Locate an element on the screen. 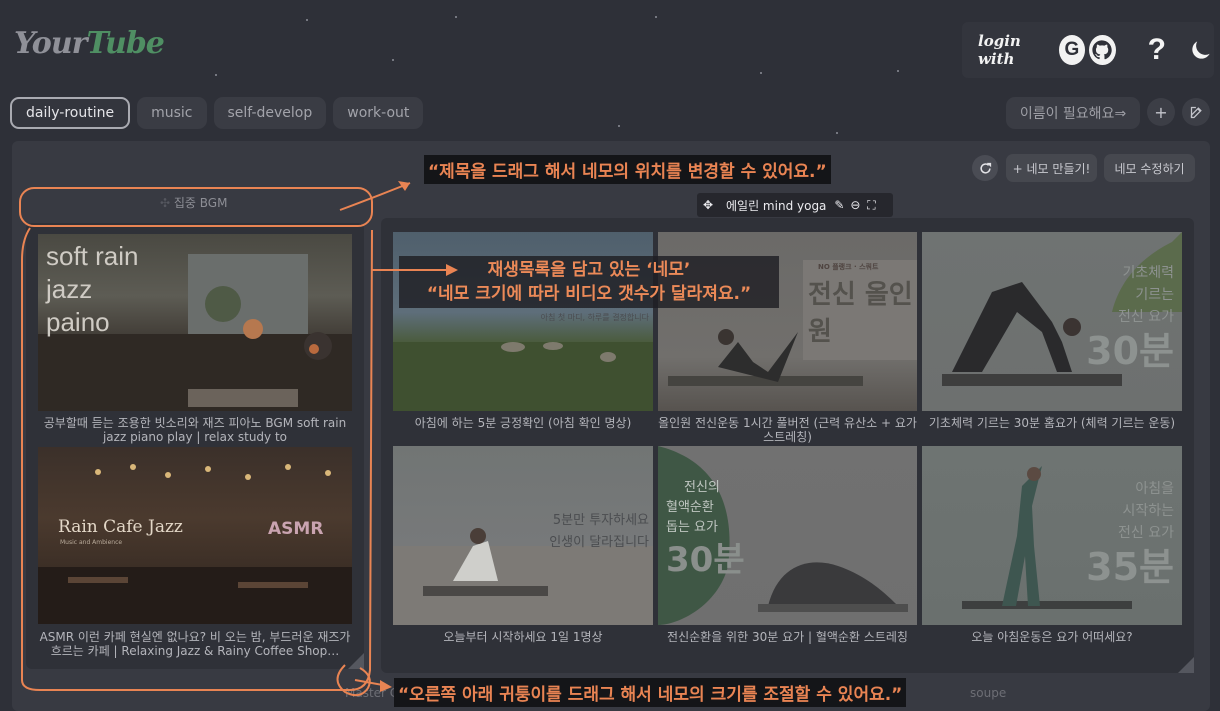 This screenshot has height=711, width=1220. edit-boxes-button: 네모 수정하기 is located at coordinates (1149, 168).